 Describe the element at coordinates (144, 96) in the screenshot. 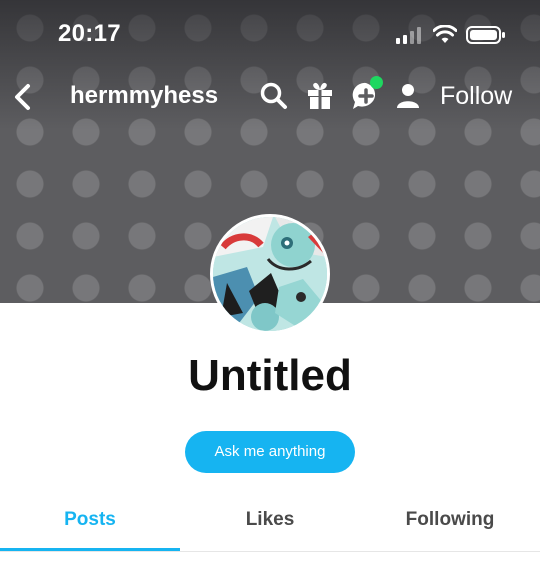

I see `blog-username: hermmyhess` at that location.